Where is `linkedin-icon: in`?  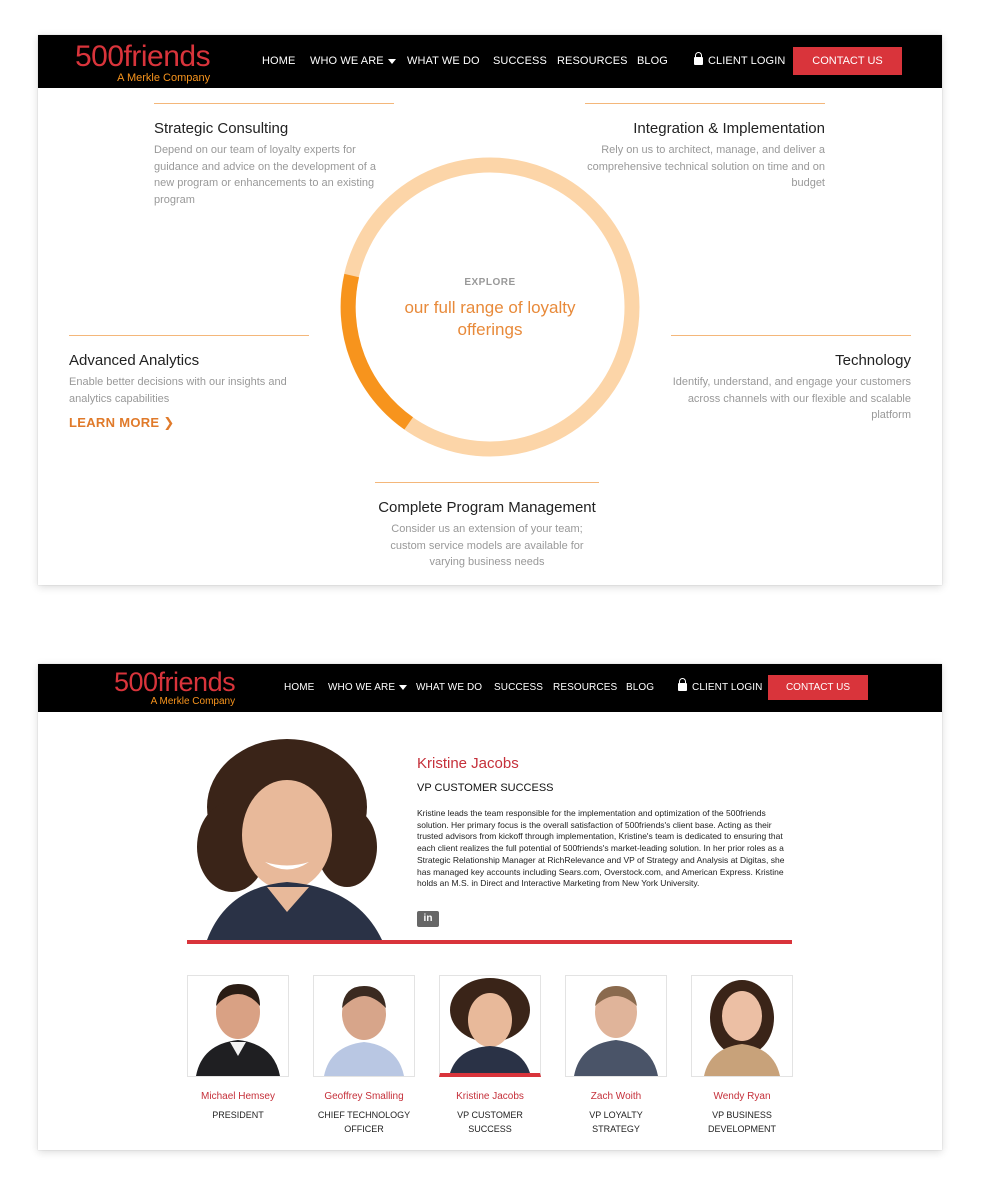
linkedin-icon: in is located at coordinates (428, 919).